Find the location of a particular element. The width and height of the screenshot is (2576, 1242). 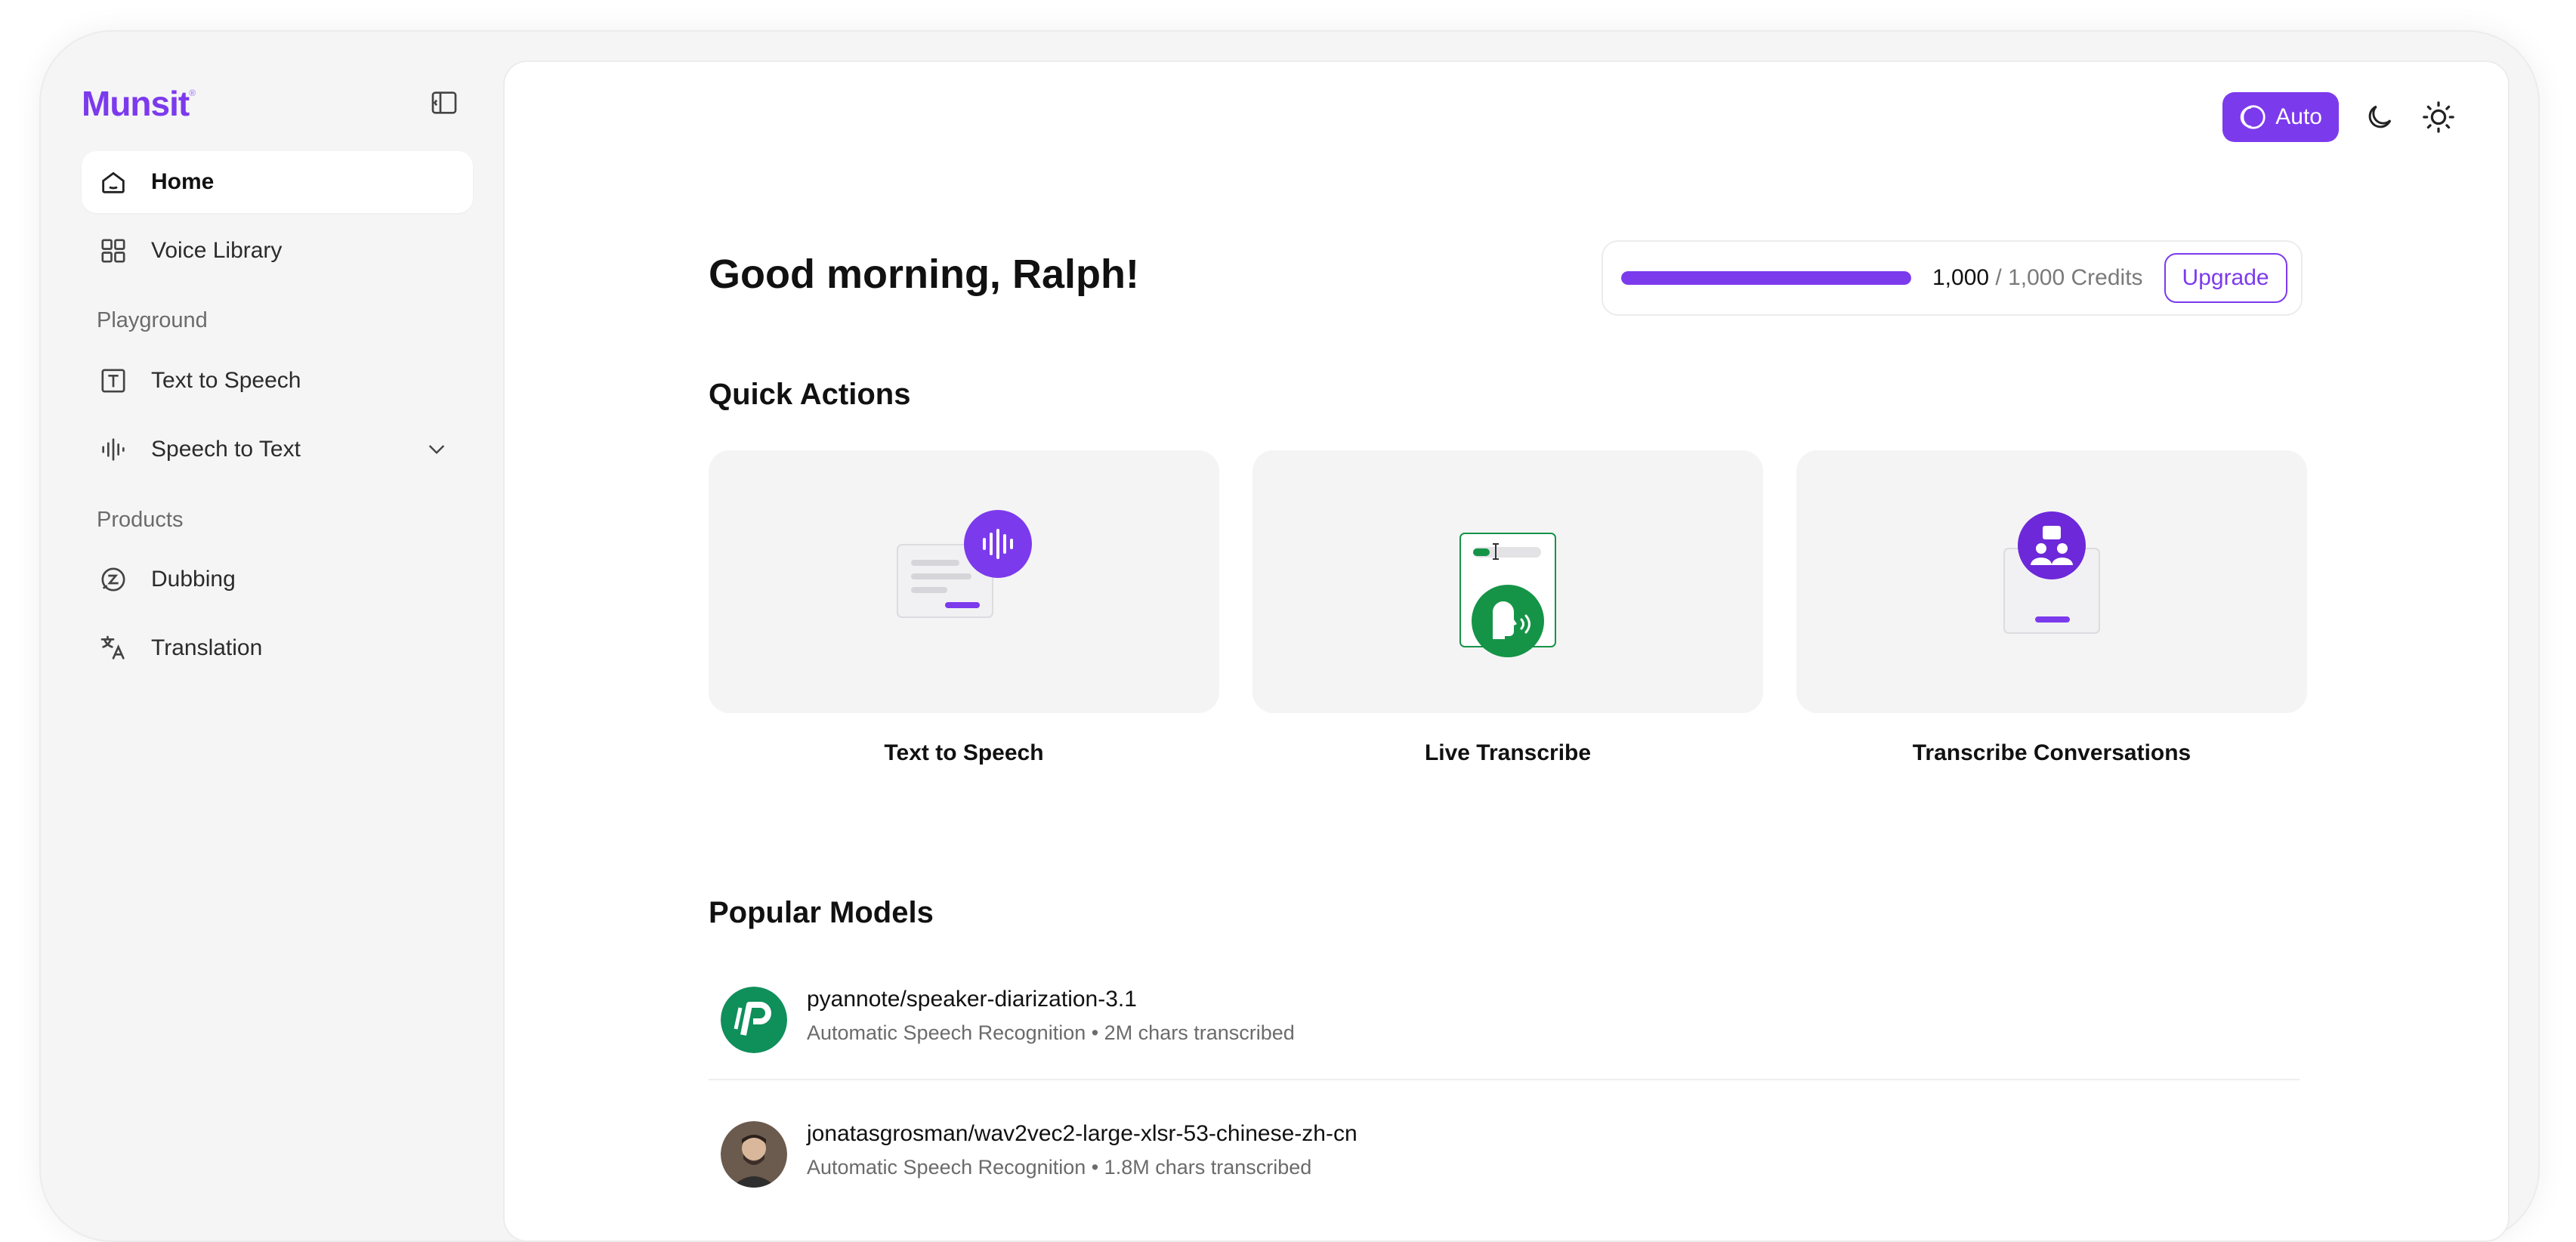

sidebar-item-text-to-speech: Text to Speech is located at coordinates (277, 381).